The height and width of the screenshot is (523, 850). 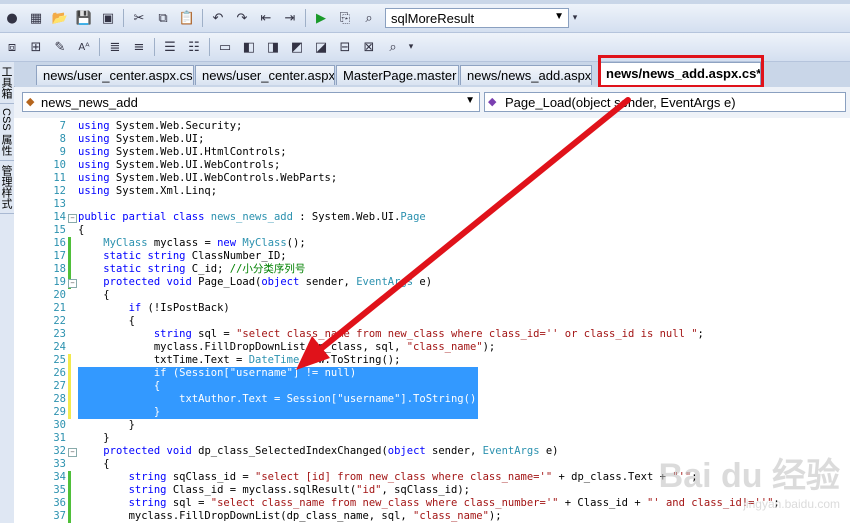 What do you see at coordinates (94, 464) in the screenshot?
I see `code-text: {` at bounding box center [94, 464].